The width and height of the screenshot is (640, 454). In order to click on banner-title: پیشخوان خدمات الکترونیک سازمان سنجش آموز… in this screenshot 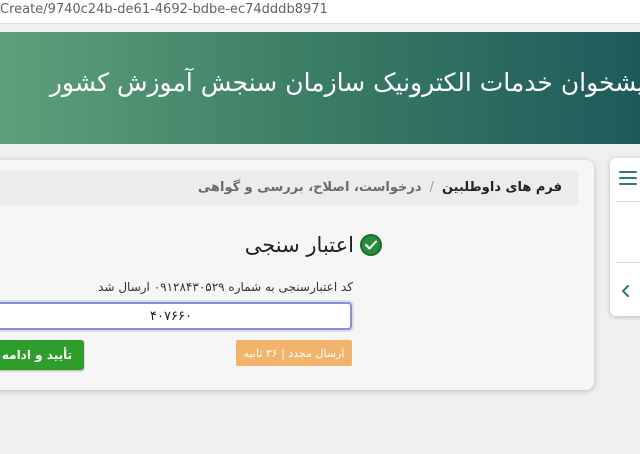, I will do `click(344, 82)`.